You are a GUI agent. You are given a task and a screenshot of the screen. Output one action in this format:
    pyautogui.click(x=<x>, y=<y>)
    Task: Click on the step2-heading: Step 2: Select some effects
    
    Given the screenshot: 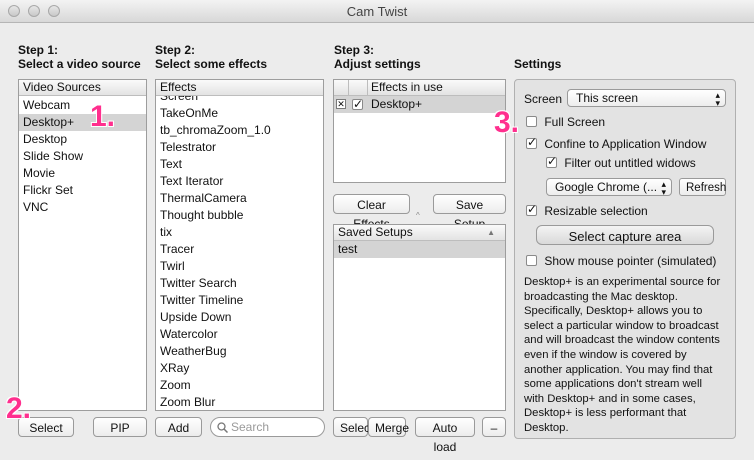 What is the action you would take?
    pyautogui.click(x=211, y=57)
    